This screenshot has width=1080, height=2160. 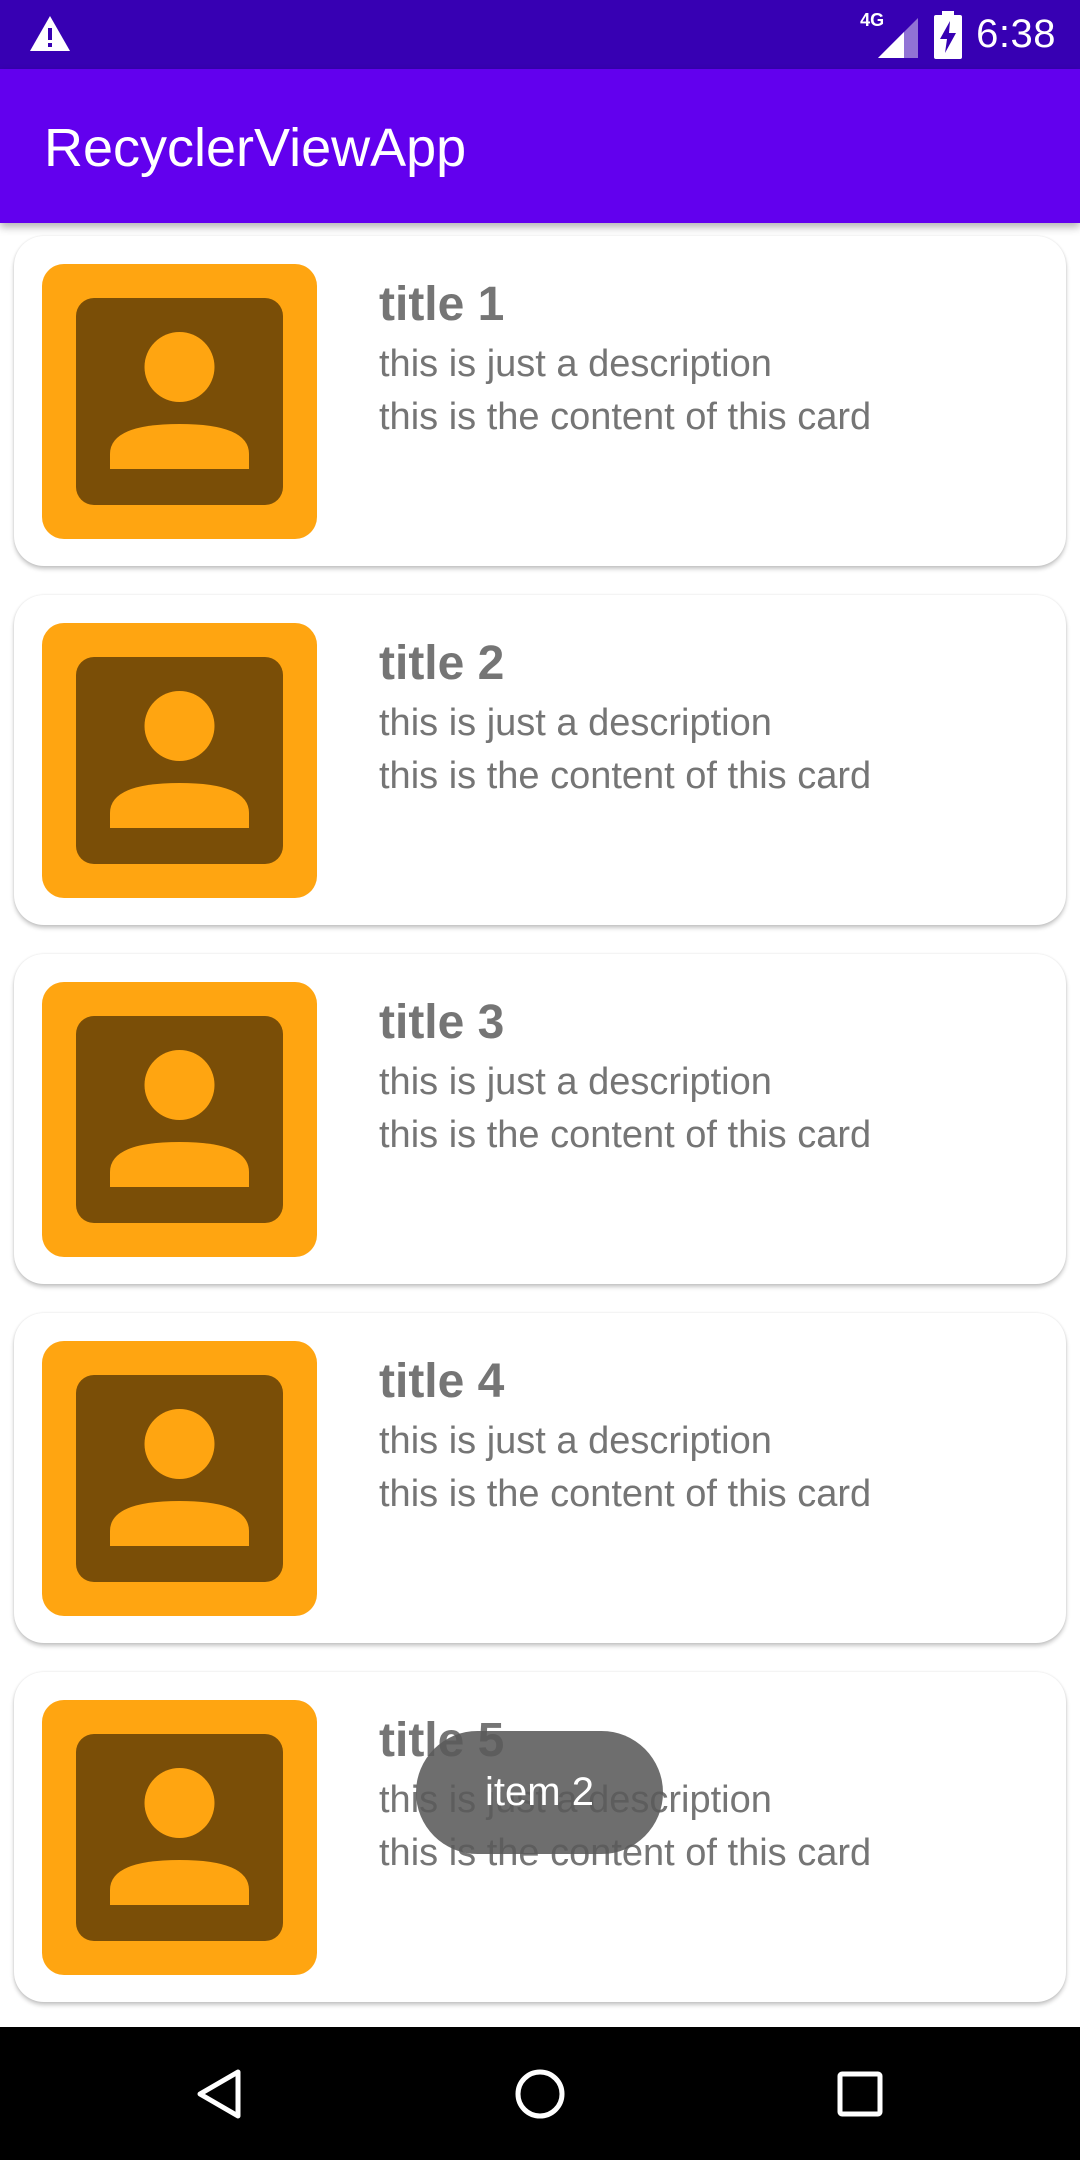 I want to click on app-bar: RecyclerViewApp, so click(x=540, y=146).